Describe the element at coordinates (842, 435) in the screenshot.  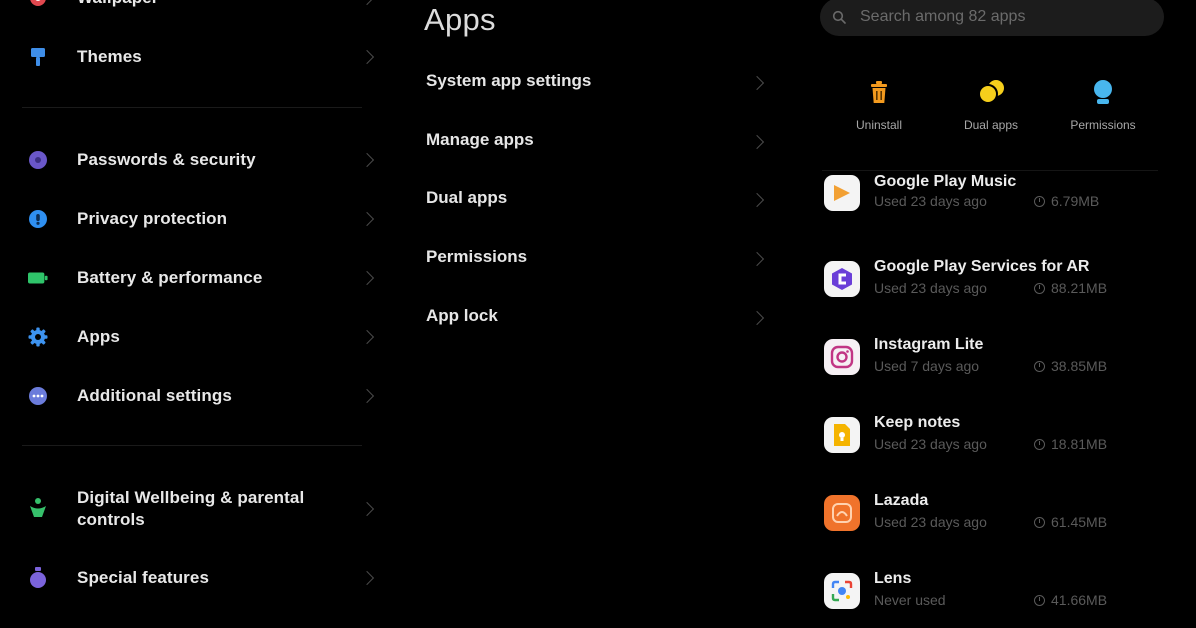
I see `keep-notes-icon` at that location.